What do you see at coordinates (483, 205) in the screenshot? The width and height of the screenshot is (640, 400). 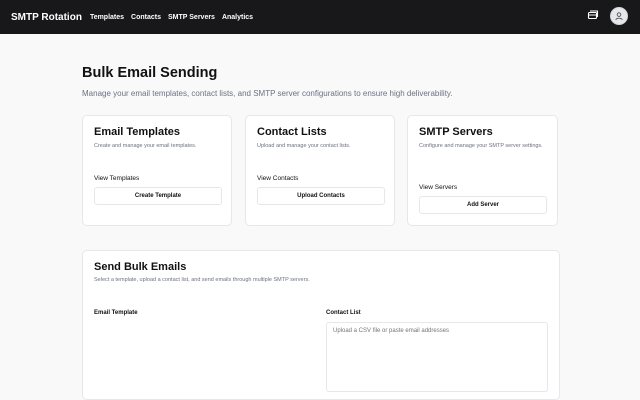 I see `add-server-button: Add Server` at bounding box center [483, 205].